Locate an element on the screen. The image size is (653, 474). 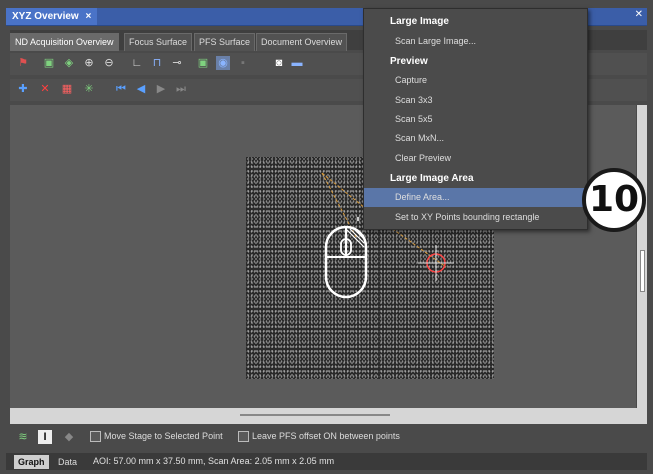
optimize-path-icon: ✳ is located at coordinates (89, 89).